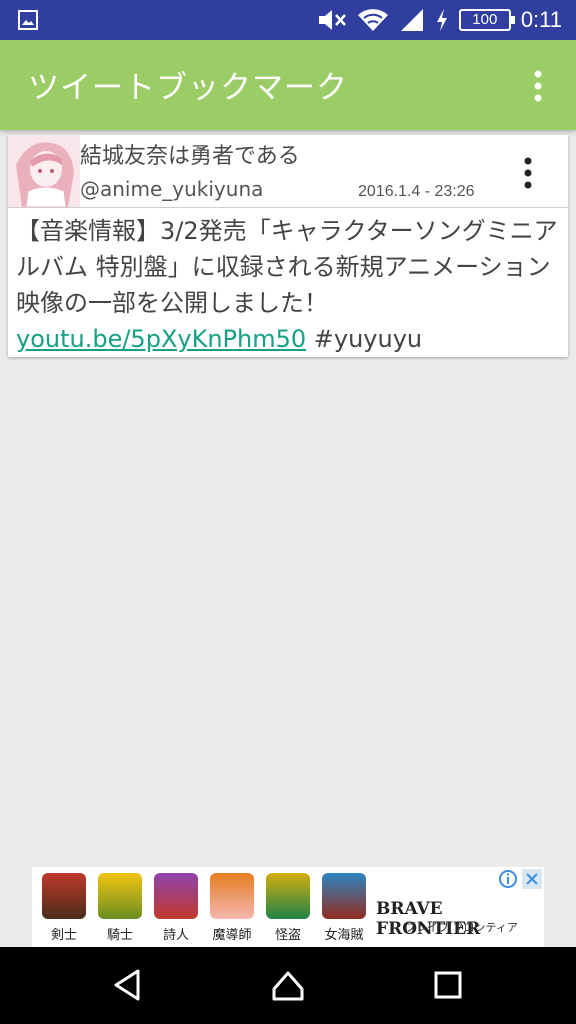 The height and width of the screenshot is (1024, 576). What do you see at coordinates (538, 86) in the screenshot?
I see `overflow-menu-icon` at bounding box center [538, 86].